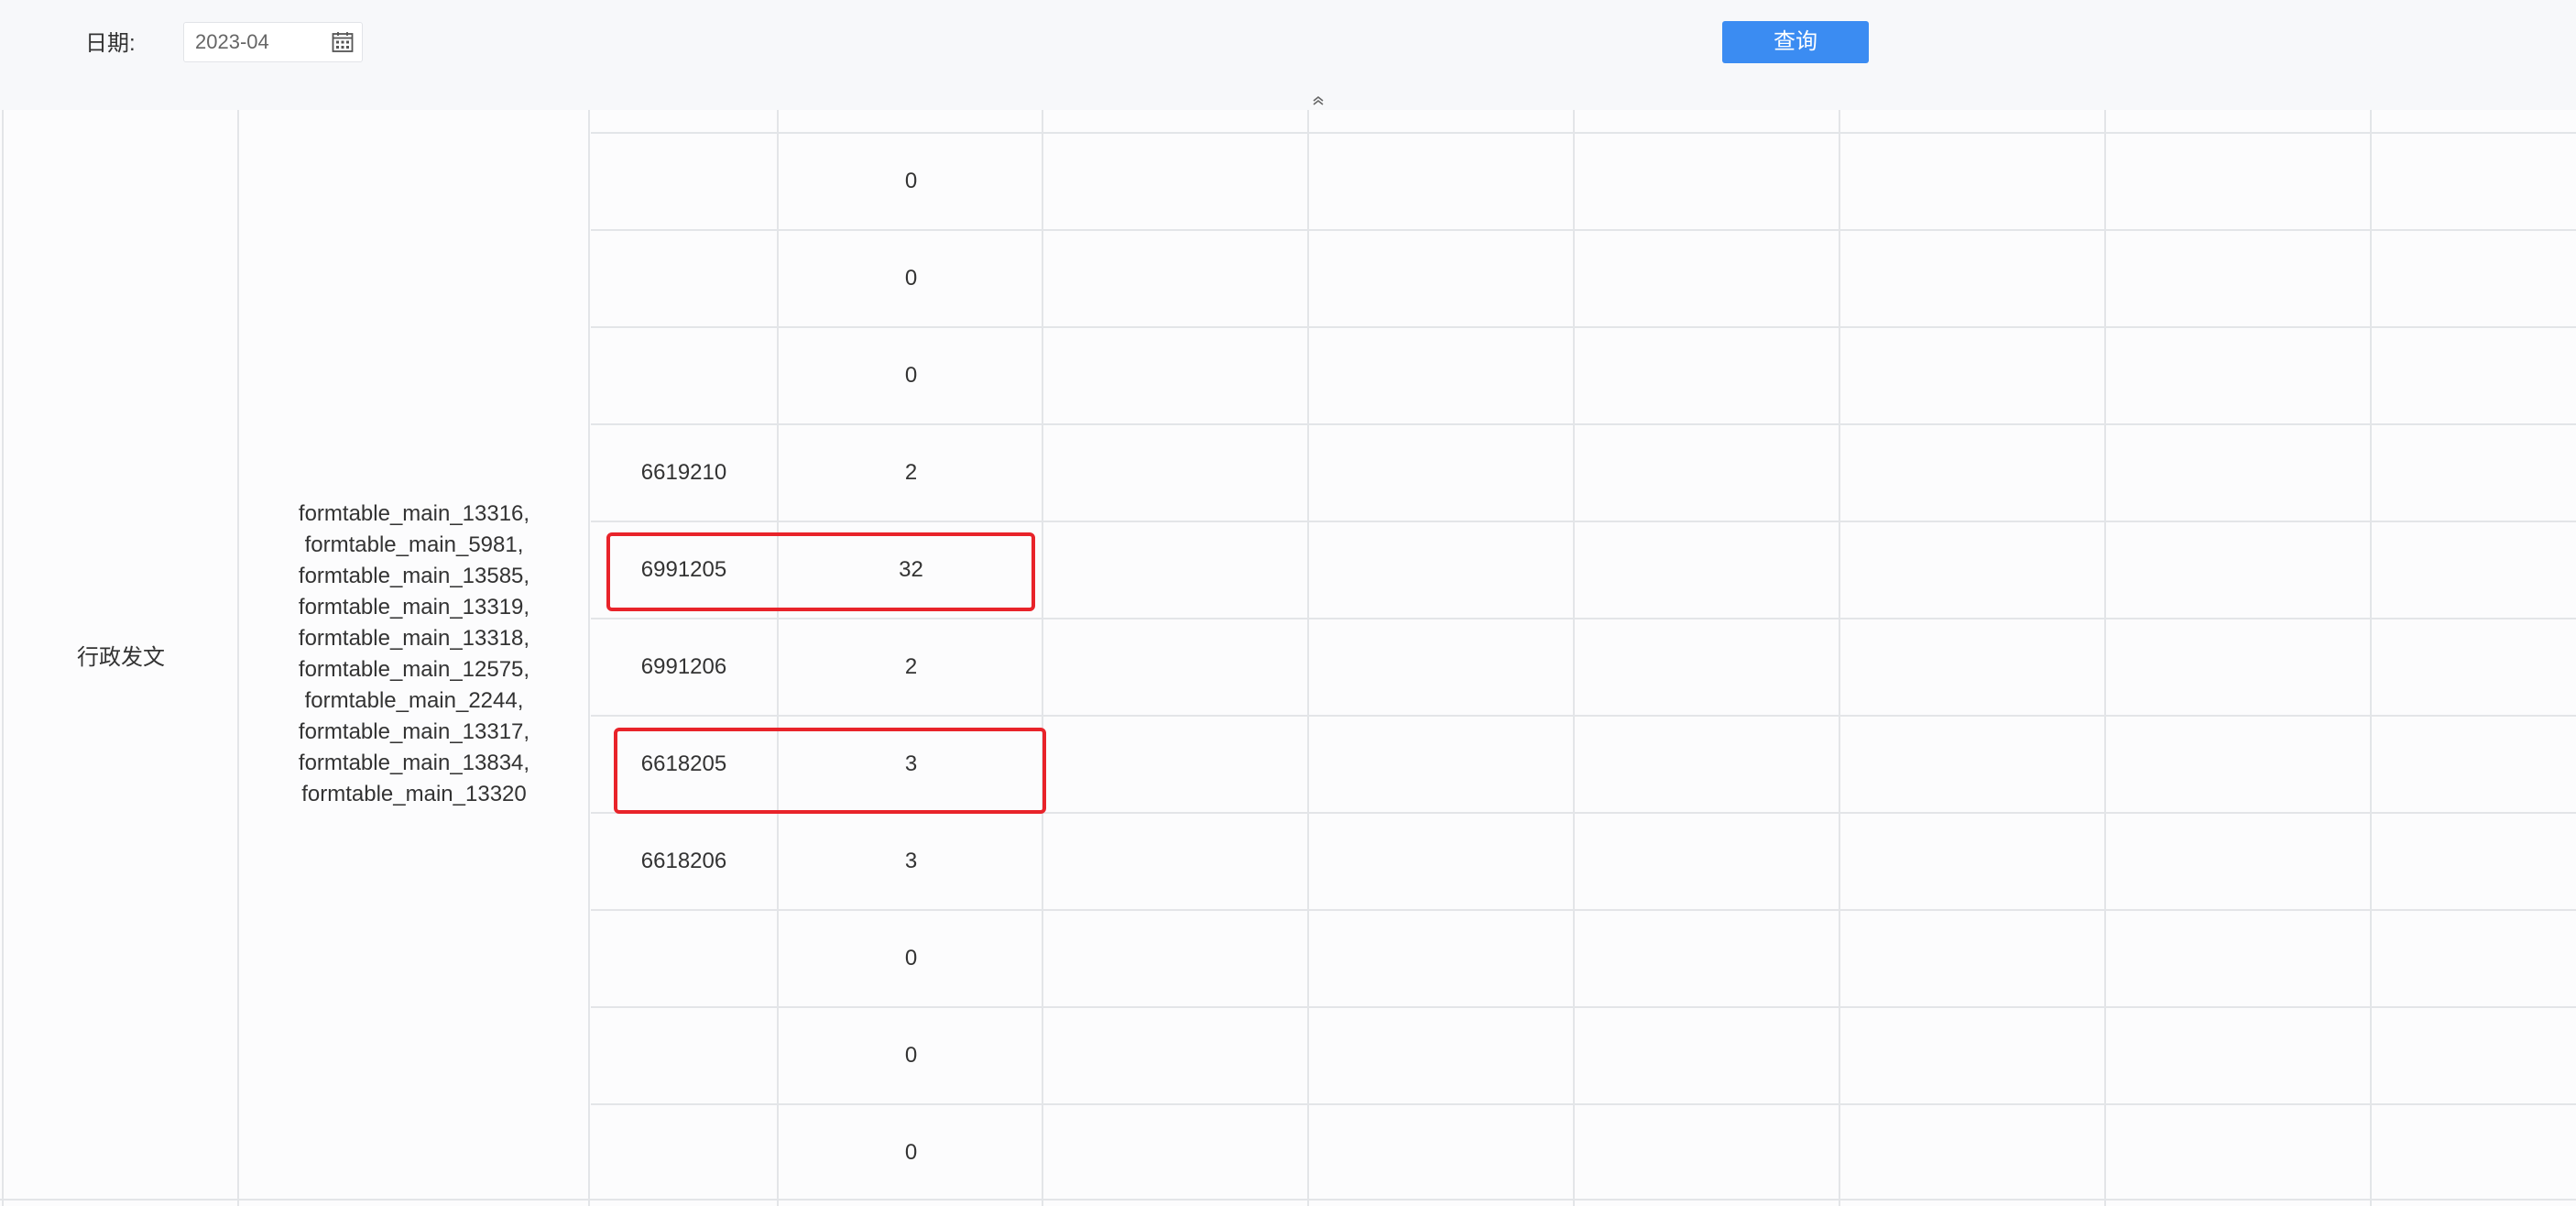  What do you see at coordinates (911, 569) in the screenshot?
I see `count-cell: 32` at bounding box center [911, 569].